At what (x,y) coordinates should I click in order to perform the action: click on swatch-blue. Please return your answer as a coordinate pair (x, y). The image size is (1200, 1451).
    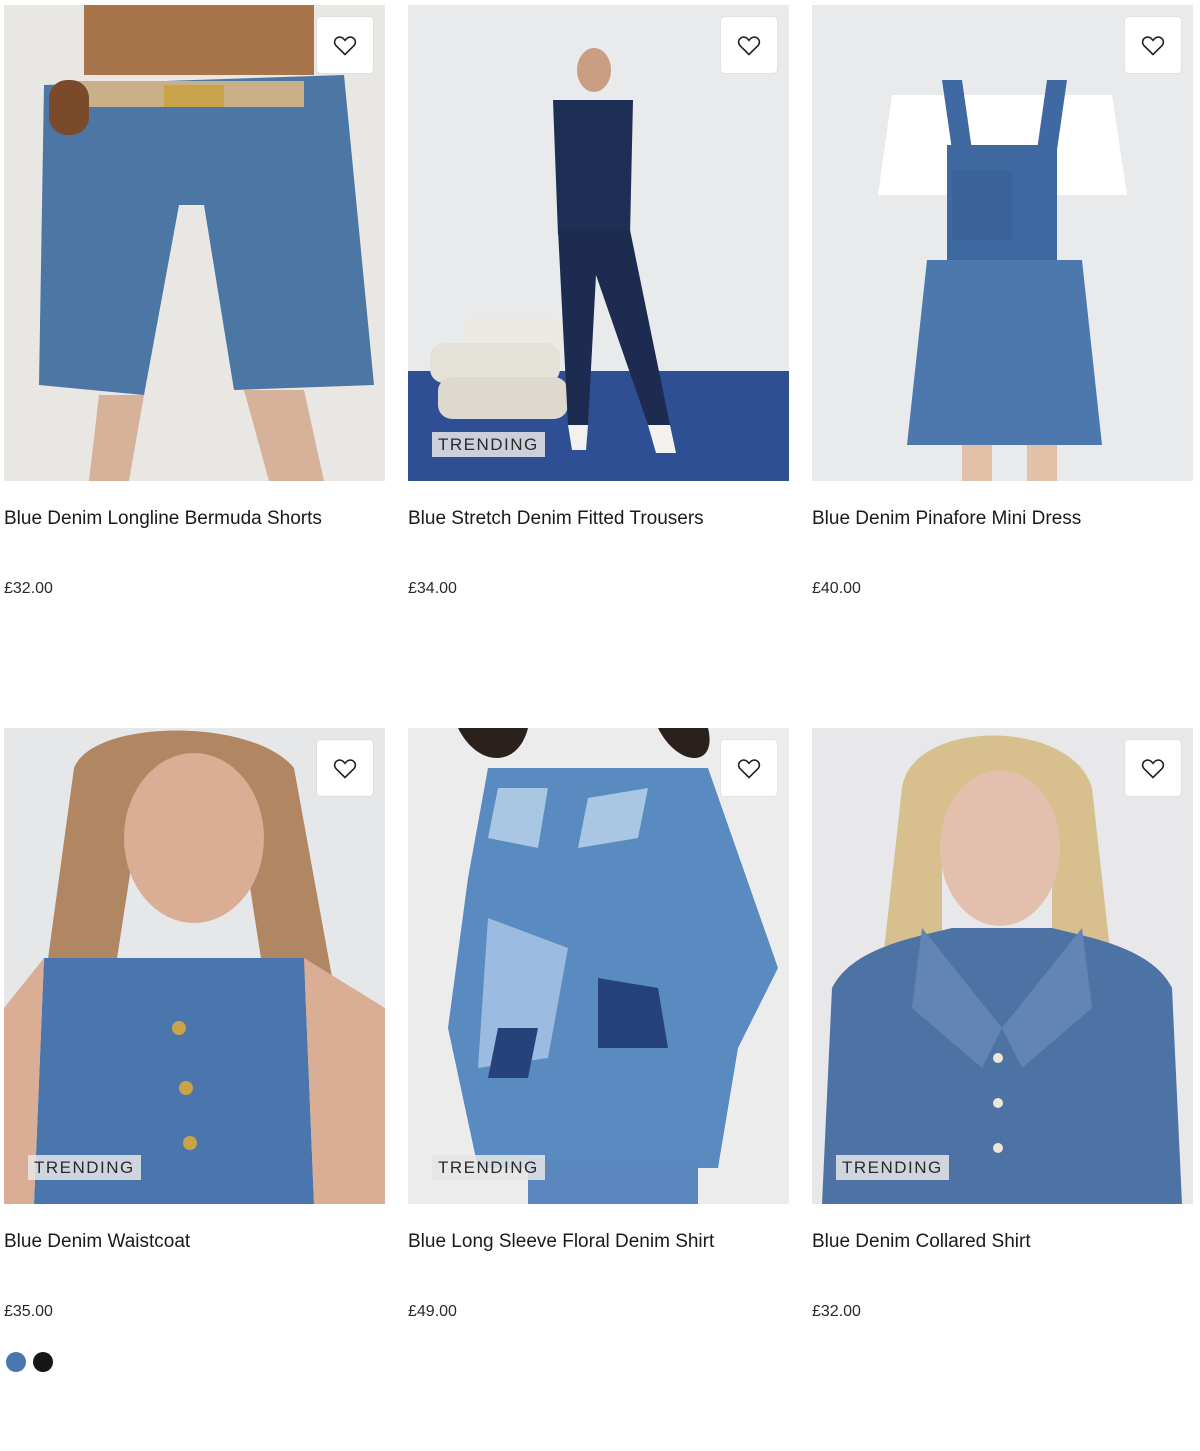
    Looking at the image, I should click on (16, 1362).